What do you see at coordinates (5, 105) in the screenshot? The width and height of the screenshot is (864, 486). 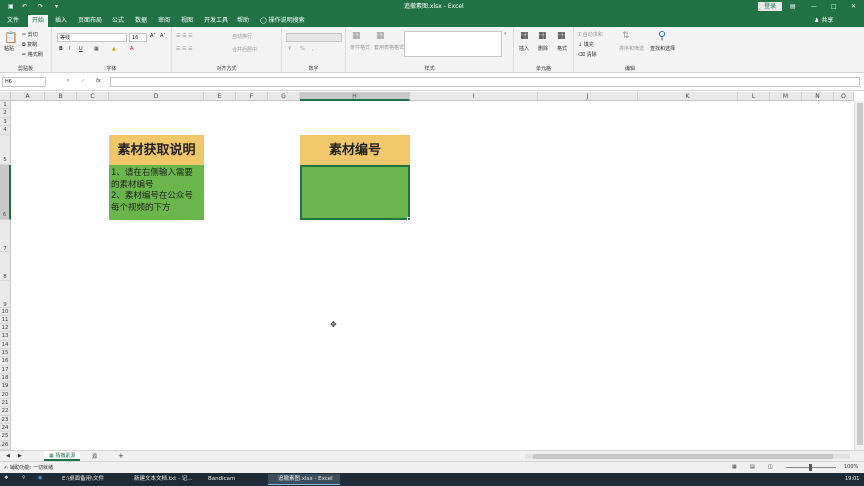 I see `row-header: 1` at bounding box center [5, 105].